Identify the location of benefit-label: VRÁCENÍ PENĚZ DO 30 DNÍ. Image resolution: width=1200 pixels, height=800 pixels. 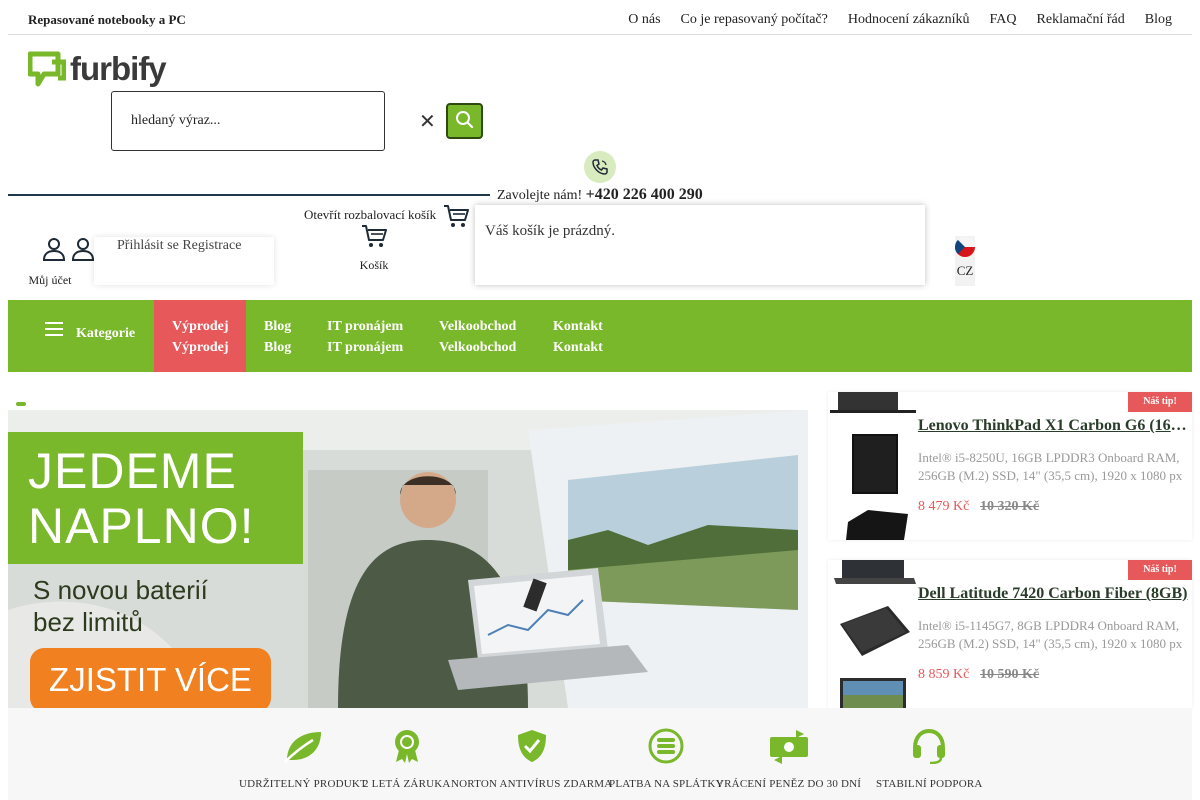
(789, 784).